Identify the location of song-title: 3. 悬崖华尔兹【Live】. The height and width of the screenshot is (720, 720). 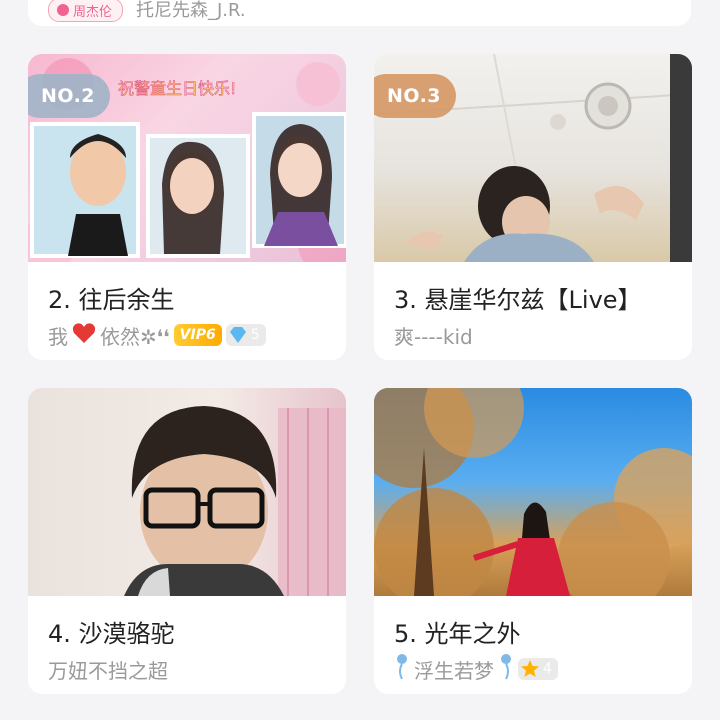
(518, 300).